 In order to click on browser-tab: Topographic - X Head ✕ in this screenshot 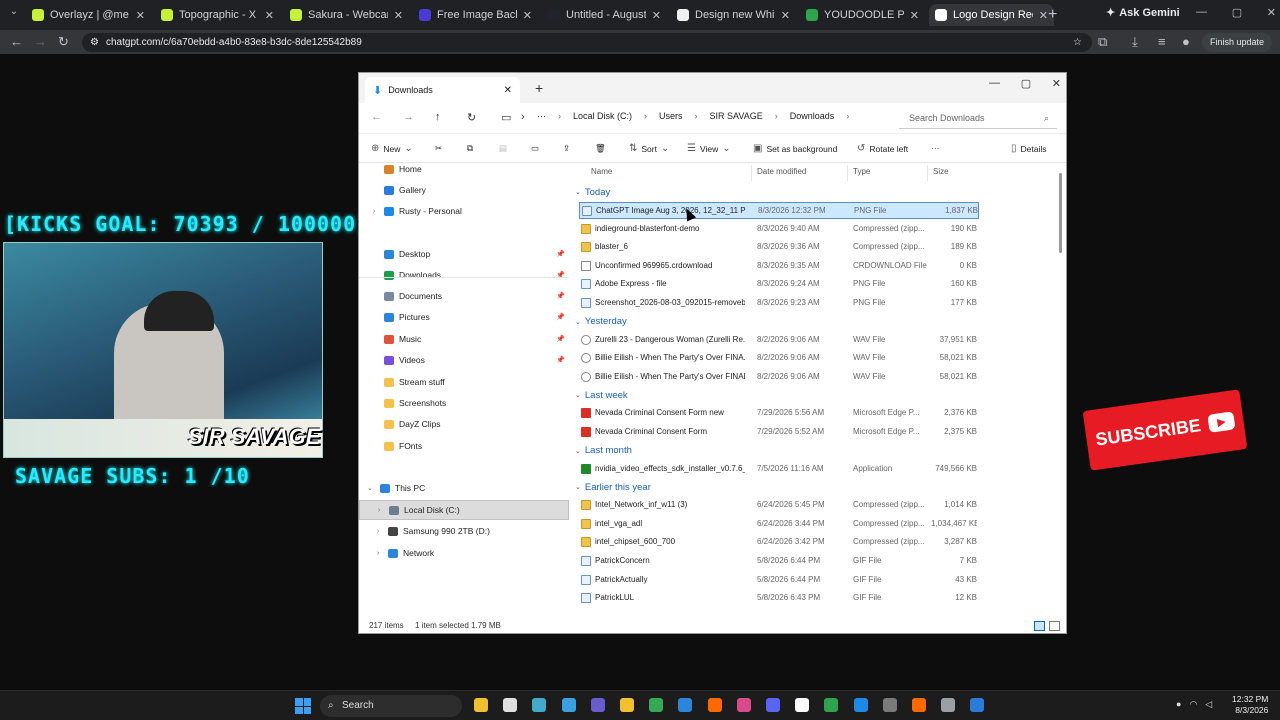, I will do `click(217, 15)`.